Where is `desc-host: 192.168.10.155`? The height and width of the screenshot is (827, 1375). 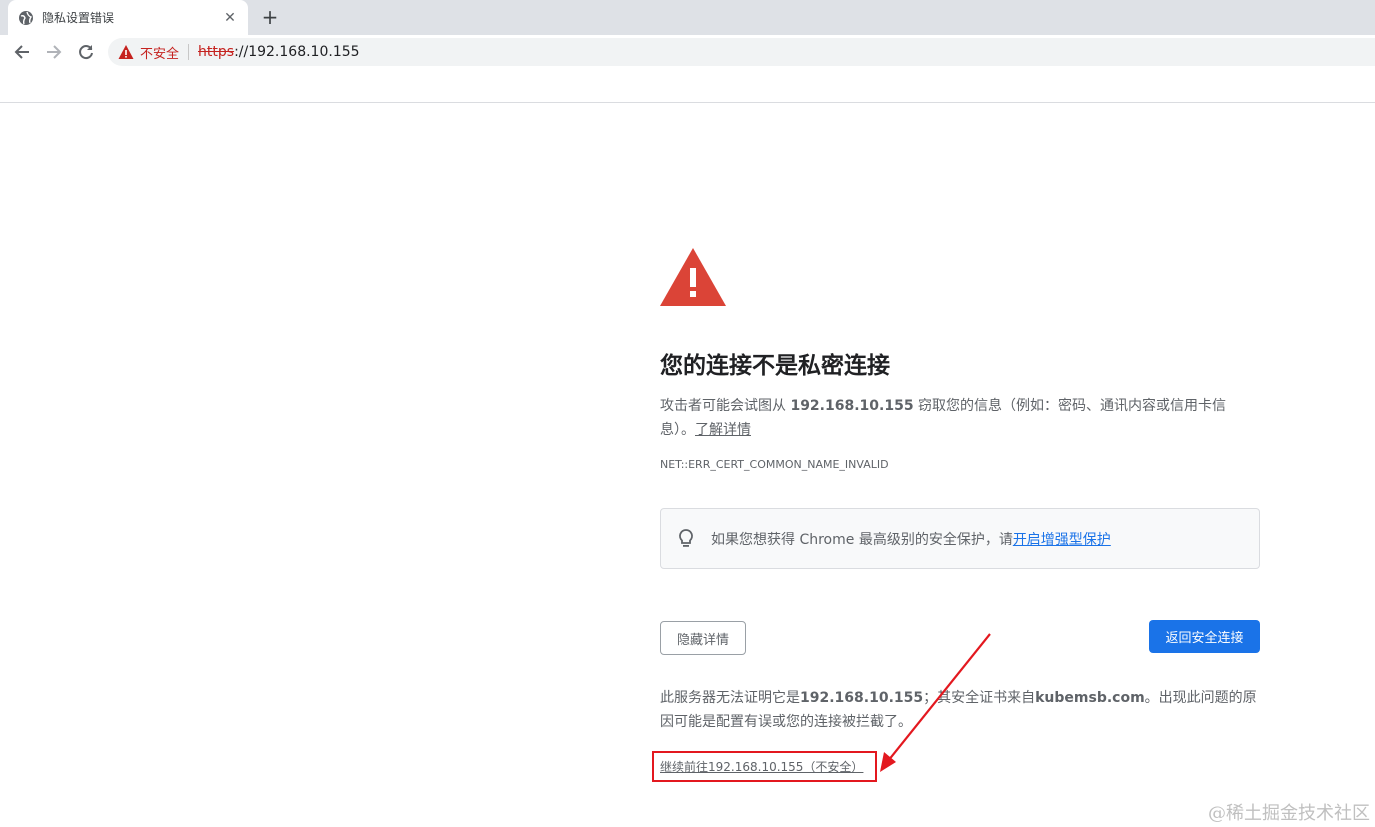 desc-host: 192.168.10.155 is located at coordinates (852, 406).